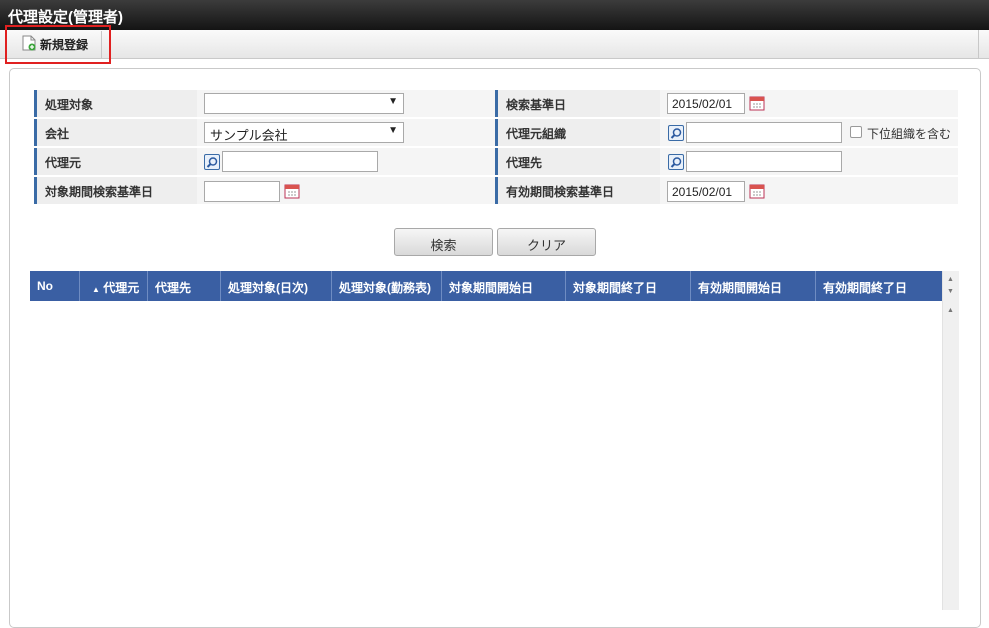 This screenshot has width=989, height=628. I want to click on new-registration-label: 新規登録, so click(64, 45).